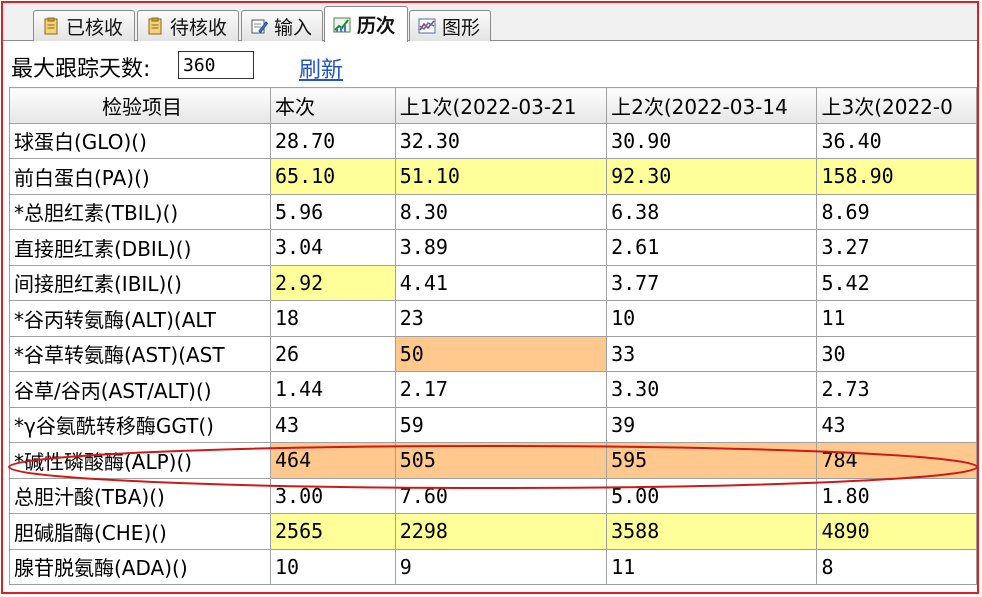 The height and width of the screenshot is (597, 982). I want to click on table-row: 腺苷脱氨酶(ADA)() 10 9 11 8, so click(492, 566).